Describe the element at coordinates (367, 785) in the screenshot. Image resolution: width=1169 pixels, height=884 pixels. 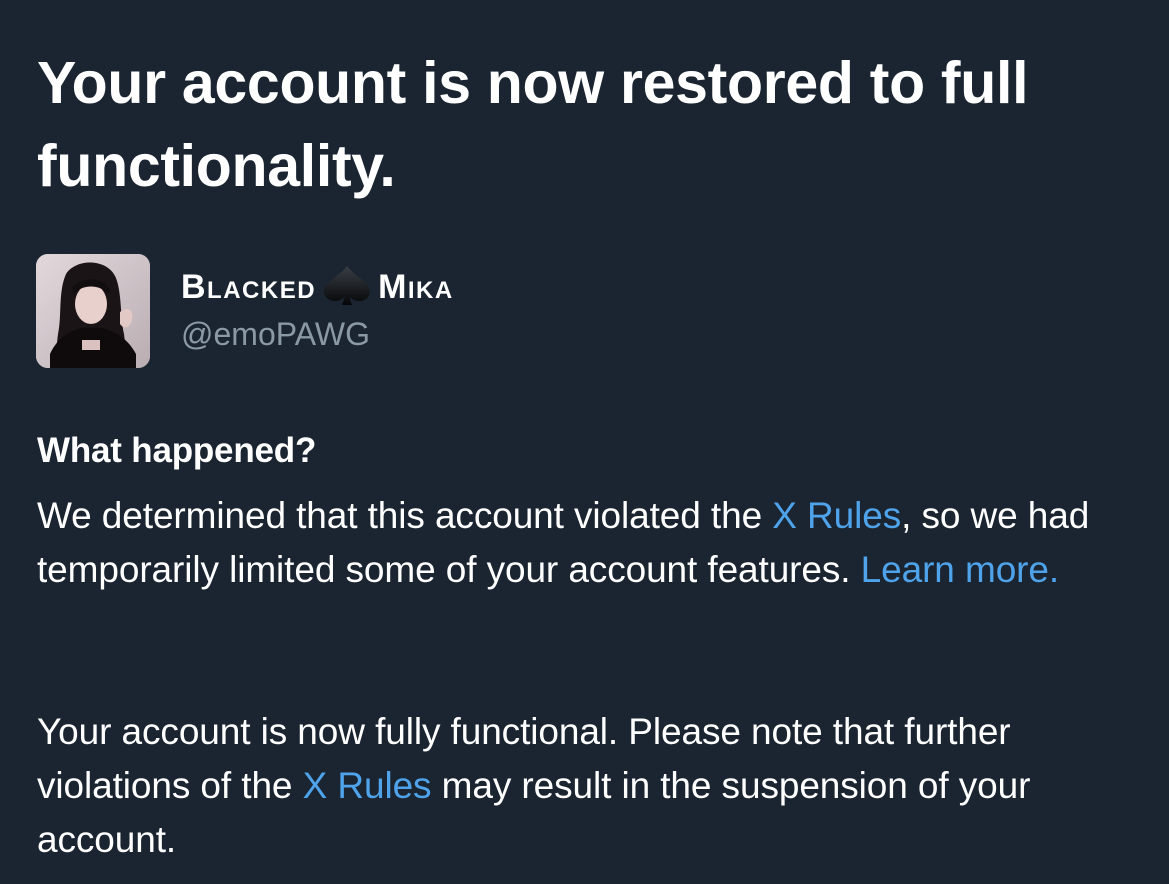
I see `x-rules-link-2: X Rules` at that location.